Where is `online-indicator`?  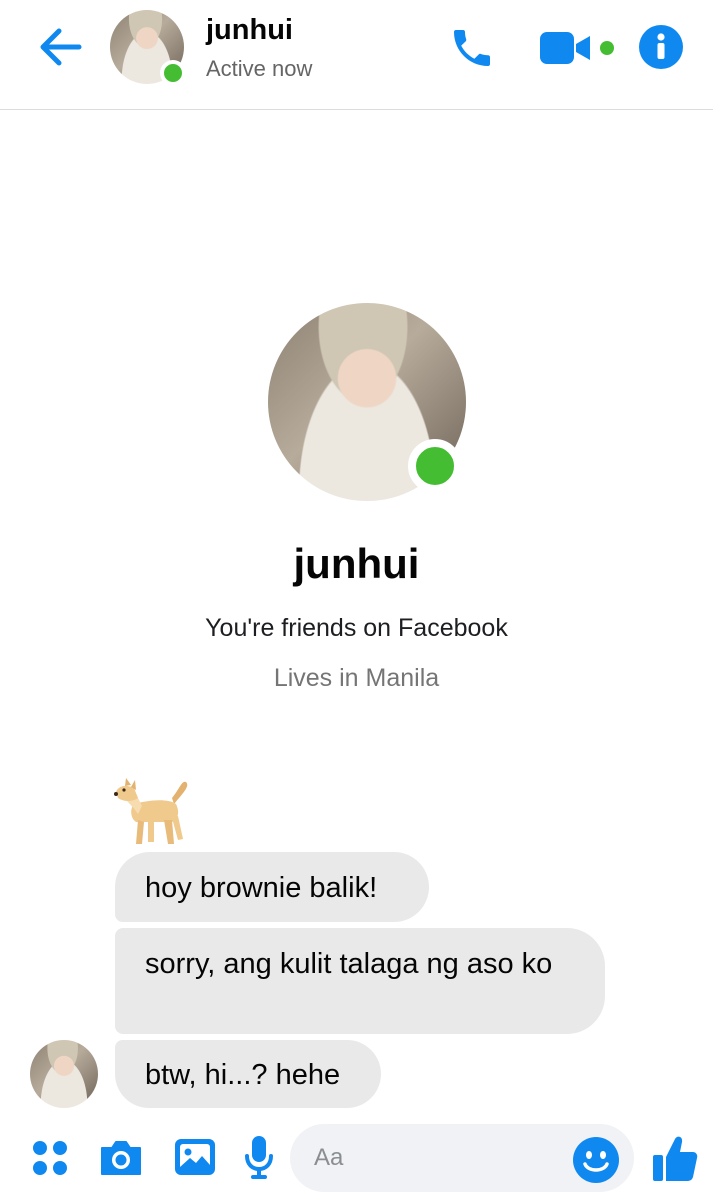
online-indicator is located at coordinates (173, 73).